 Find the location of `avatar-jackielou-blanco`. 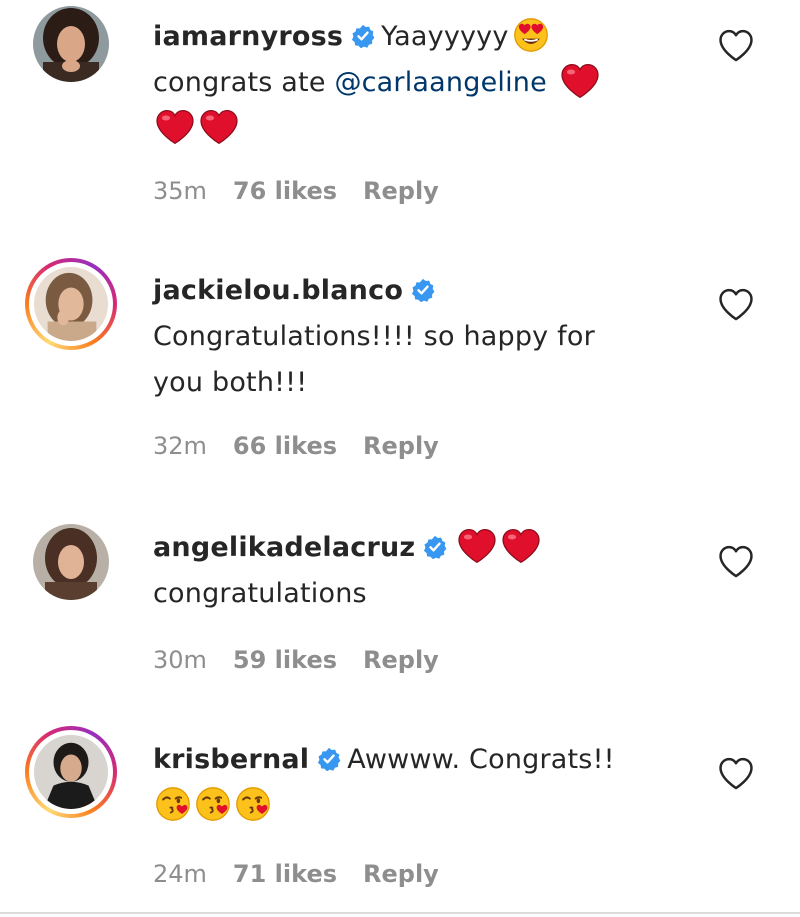

avatar-jackielou-blanco is located at coordinates (71, 304).